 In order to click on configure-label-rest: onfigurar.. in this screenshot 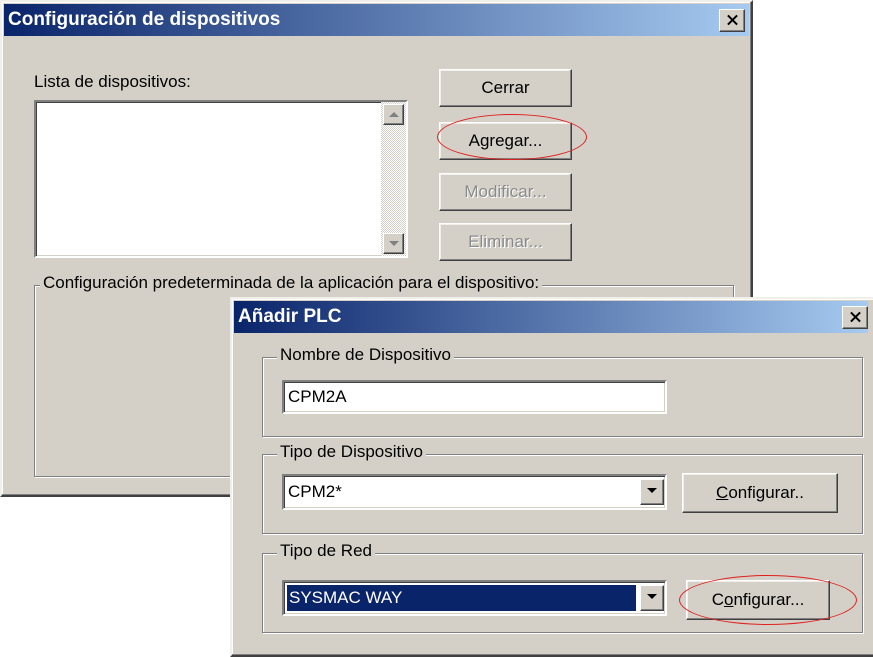, I will do `click(766, 492)`.